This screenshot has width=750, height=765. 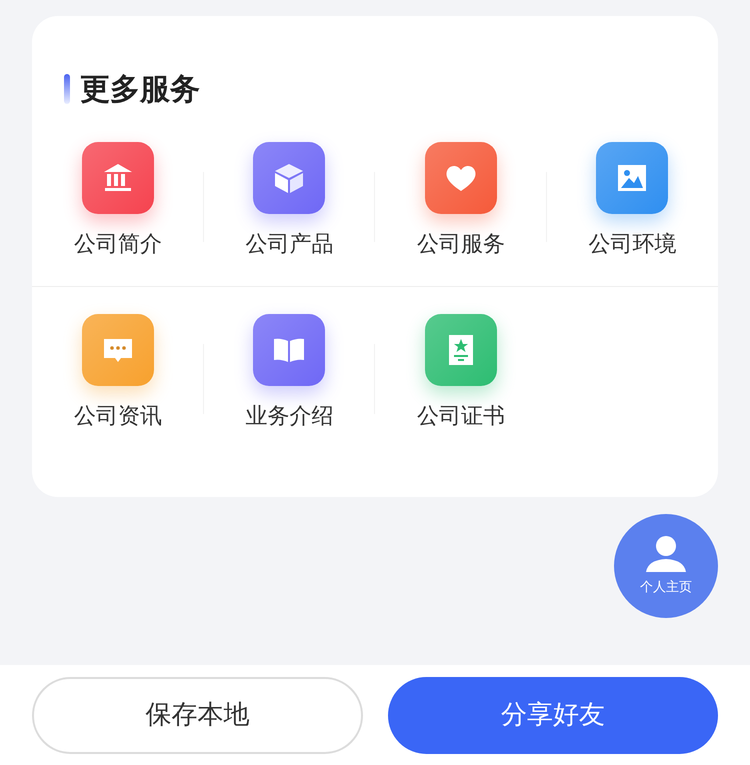 What do you see at coordinates (67, 89) in the screenshot?
I see `accent-bar` at bounding box center [67, 89].